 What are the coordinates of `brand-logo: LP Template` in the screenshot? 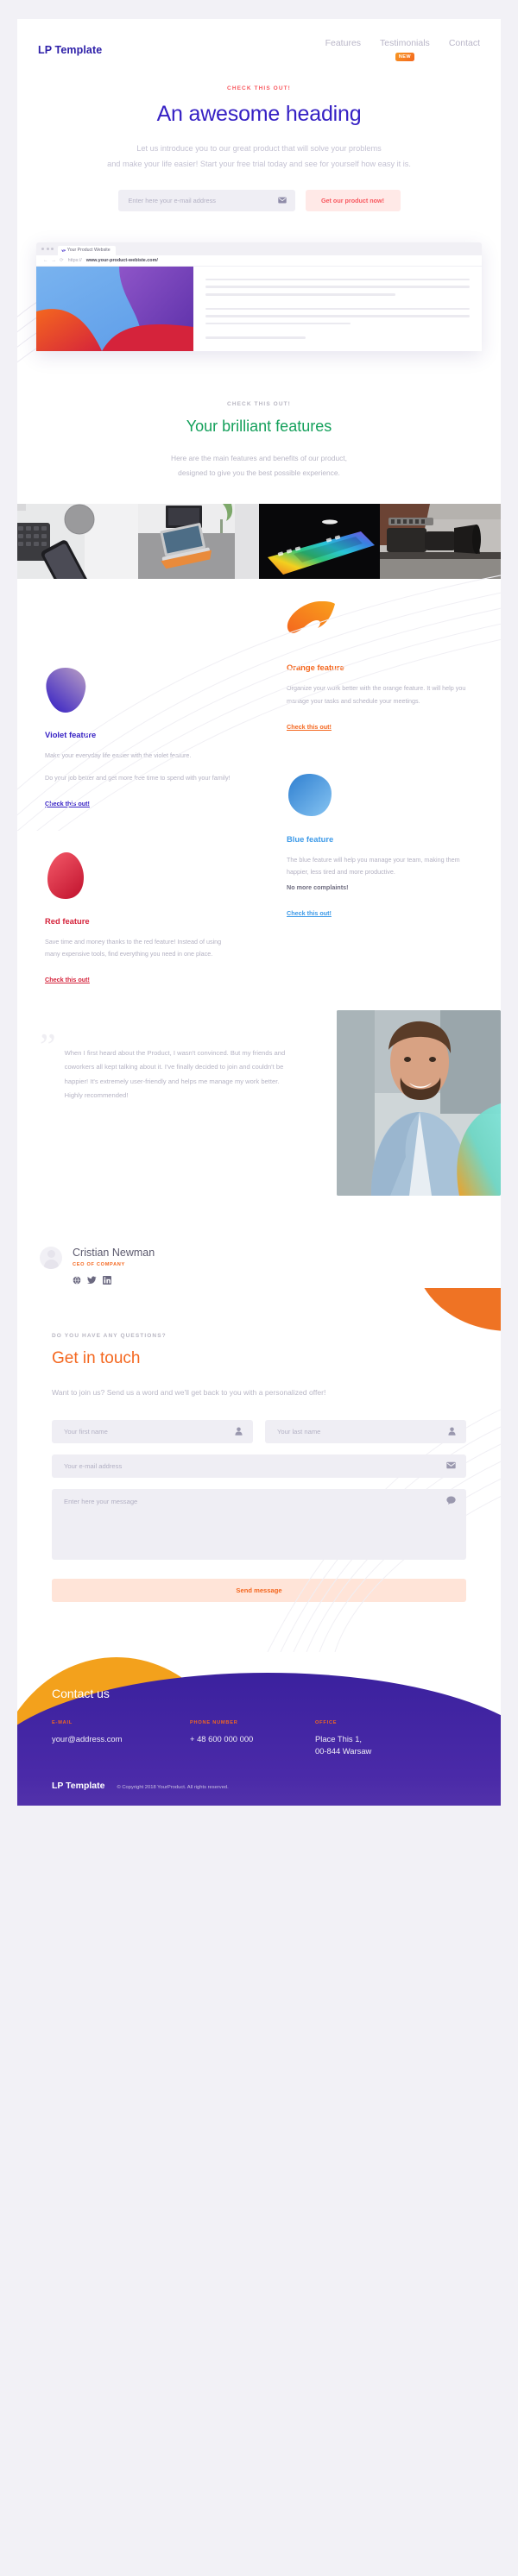 It's located at (70, 50).